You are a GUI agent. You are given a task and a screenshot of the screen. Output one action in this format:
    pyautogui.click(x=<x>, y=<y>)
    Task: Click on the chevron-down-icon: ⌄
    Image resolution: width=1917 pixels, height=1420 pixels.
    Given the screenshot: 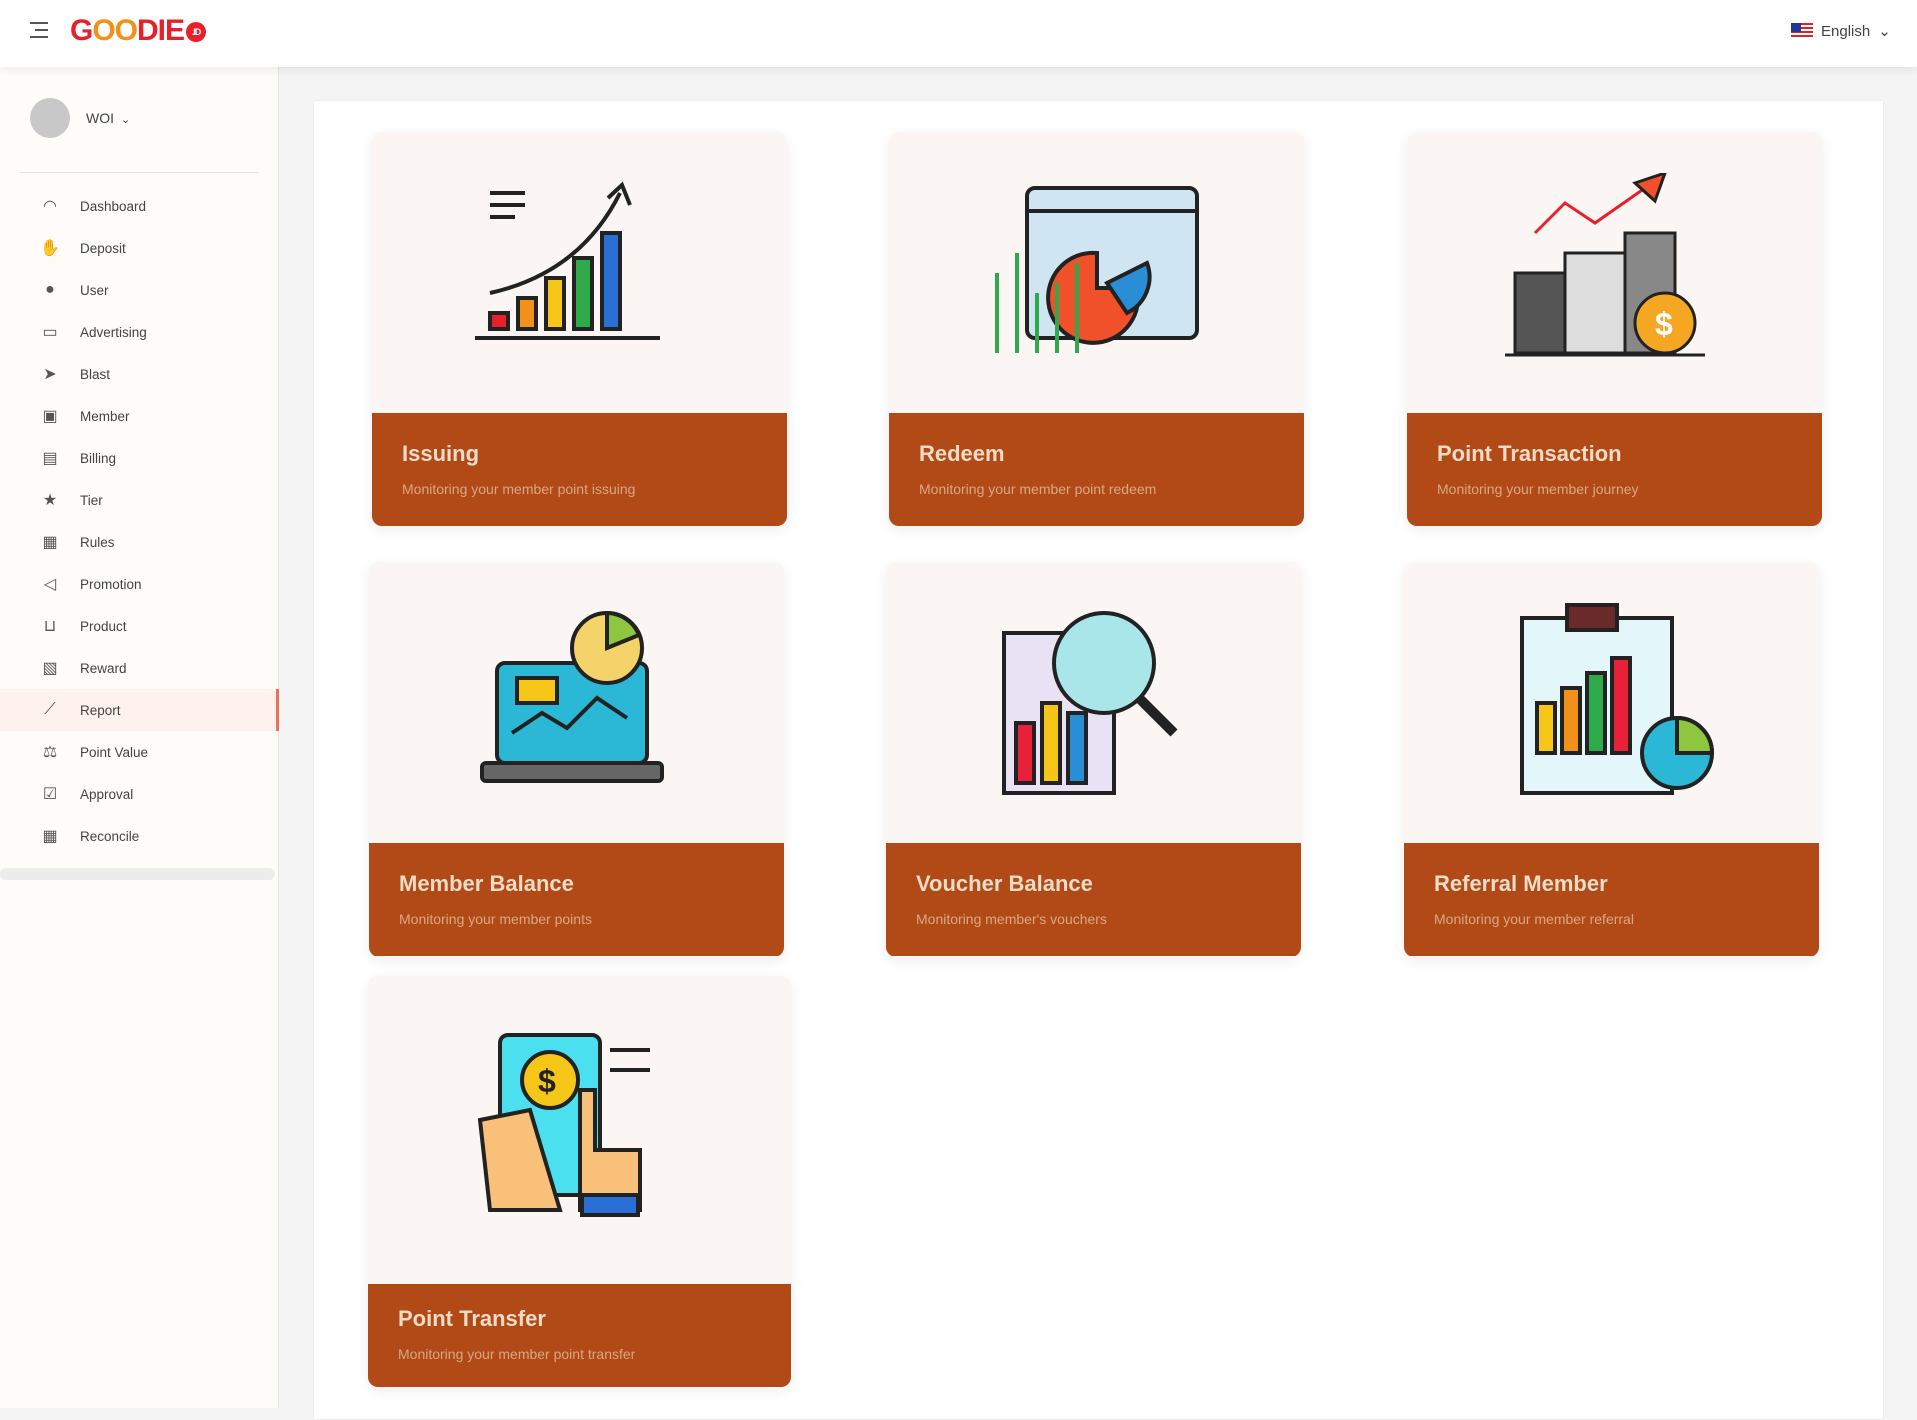 What is the action you would take?
    pyautogui.click(x=1884, y=31)
    